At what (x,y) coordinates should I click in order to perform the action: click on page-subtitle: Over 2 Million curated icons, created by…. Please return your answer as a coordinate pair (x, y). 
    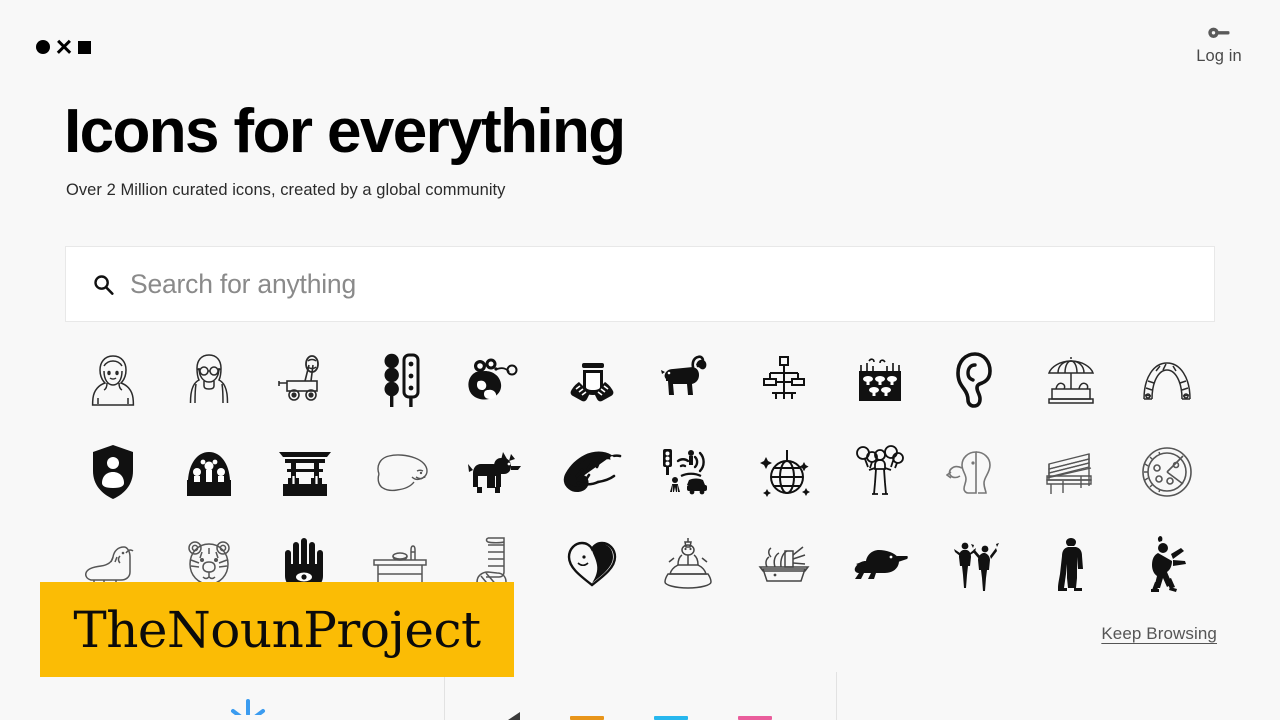
    Looking at the image, I should click on (286, 190).